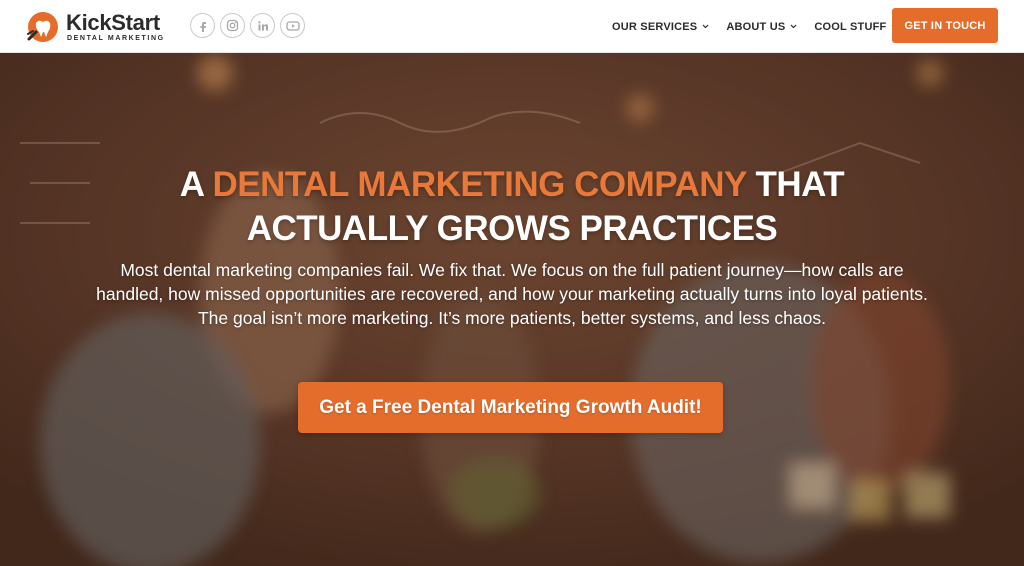  What do you see at coordinates (945, 25) in the screenshot?
I see `get-in-touch-button: GET IN TOUCH` at bounding box center [945, 25].